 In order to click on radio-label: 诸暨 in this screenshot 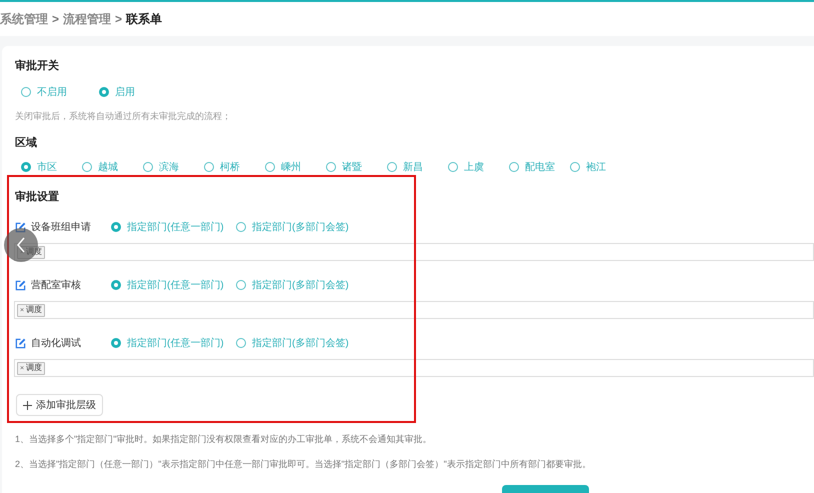, I will do `click(352, 167)`.